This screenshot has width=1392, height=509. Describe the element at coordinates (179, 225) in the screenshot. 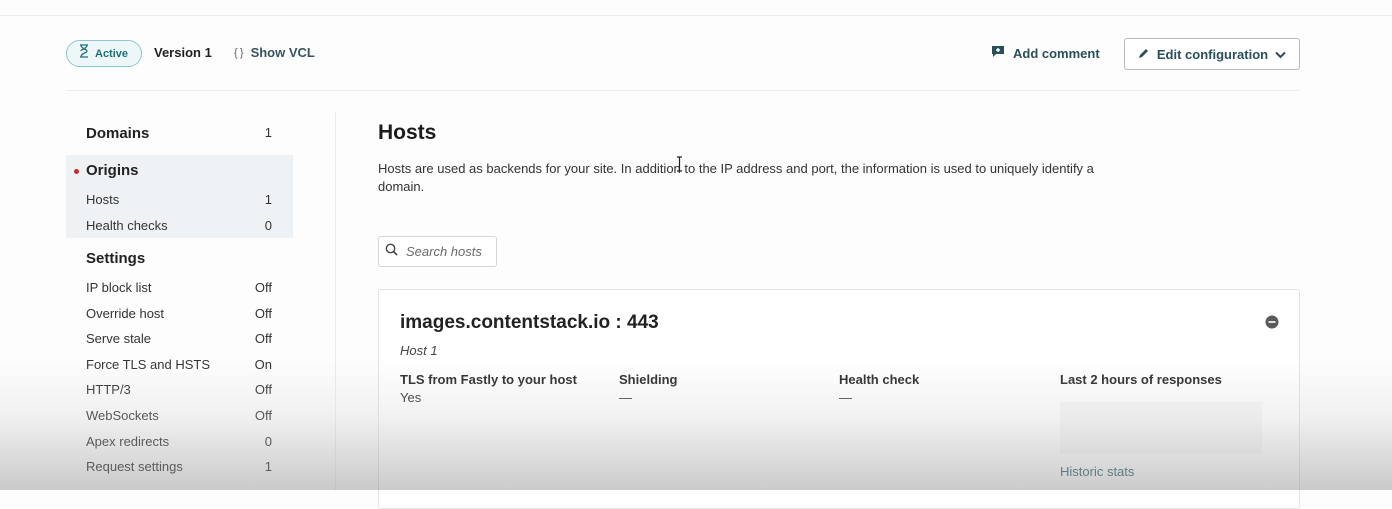

I see `sidebar-item-health-checks: Health checks 0` at that location.